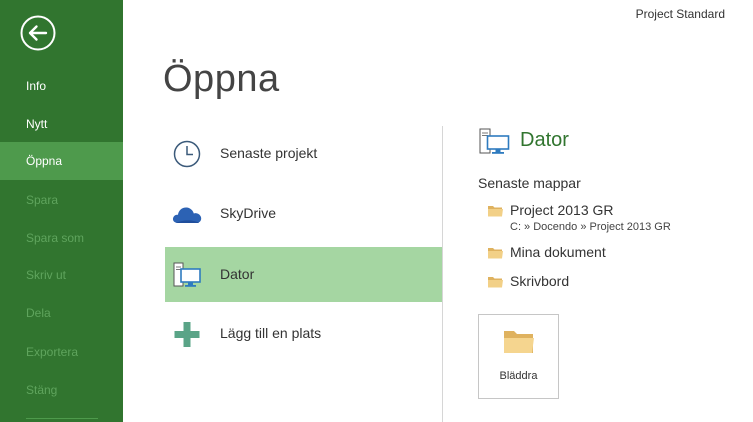  What do you see at coordinates (558, 252) in the screenshot?
I see `folder-name: Mina dokument` at bounding box center [558, 252].